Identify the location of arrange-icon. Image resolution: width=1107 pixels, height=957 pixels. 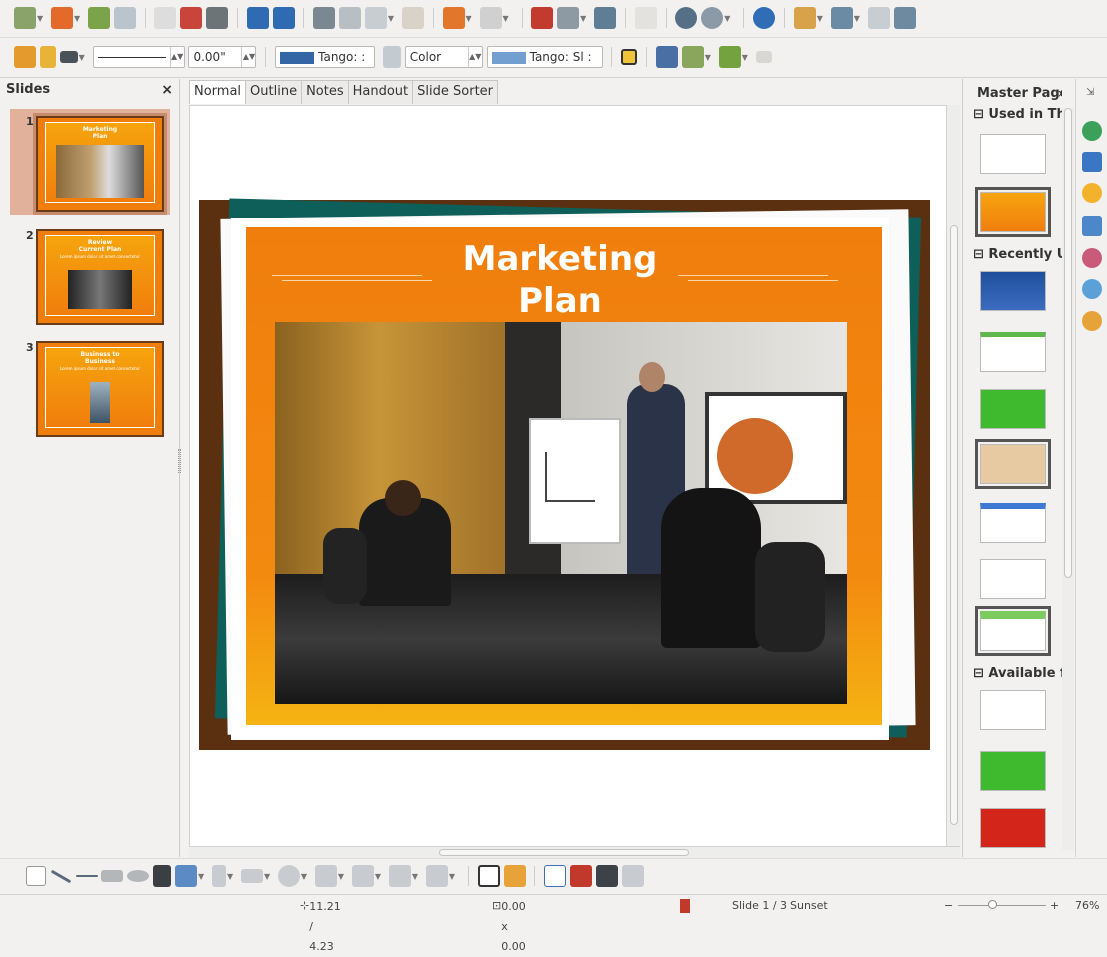
(729, 57).